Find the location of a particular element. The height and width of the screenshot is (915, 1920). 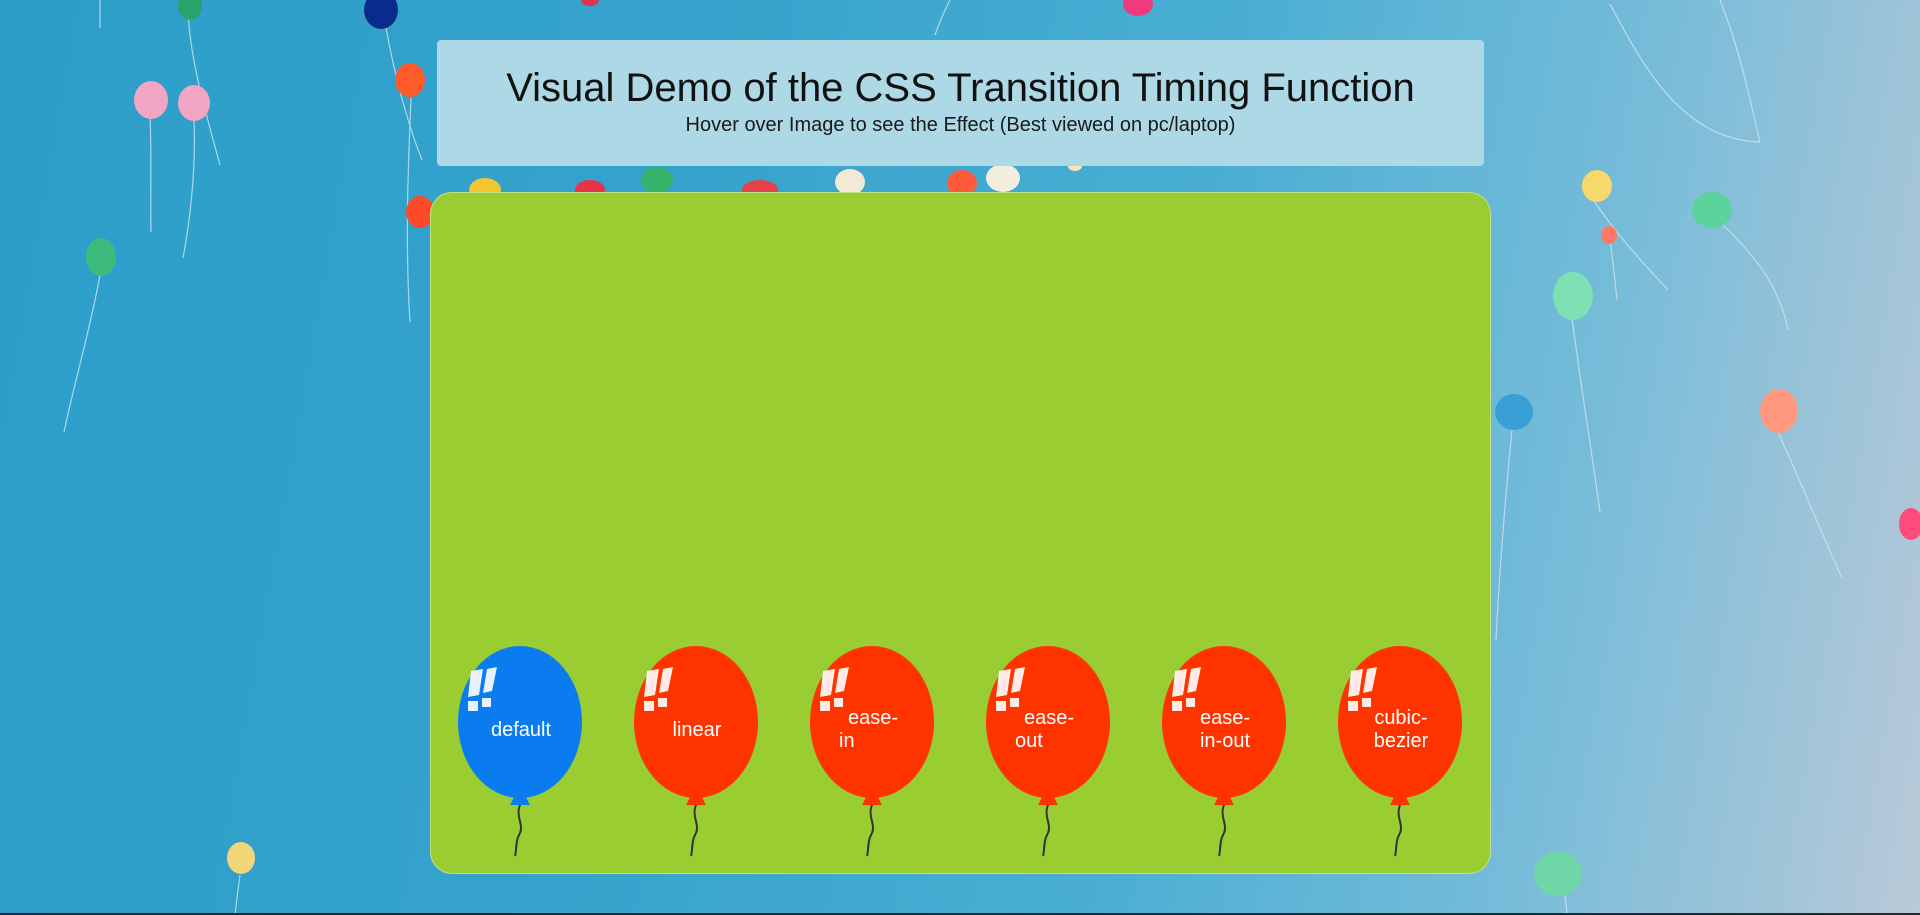

balloon-linear: linear is located at coordinates (697, 751).